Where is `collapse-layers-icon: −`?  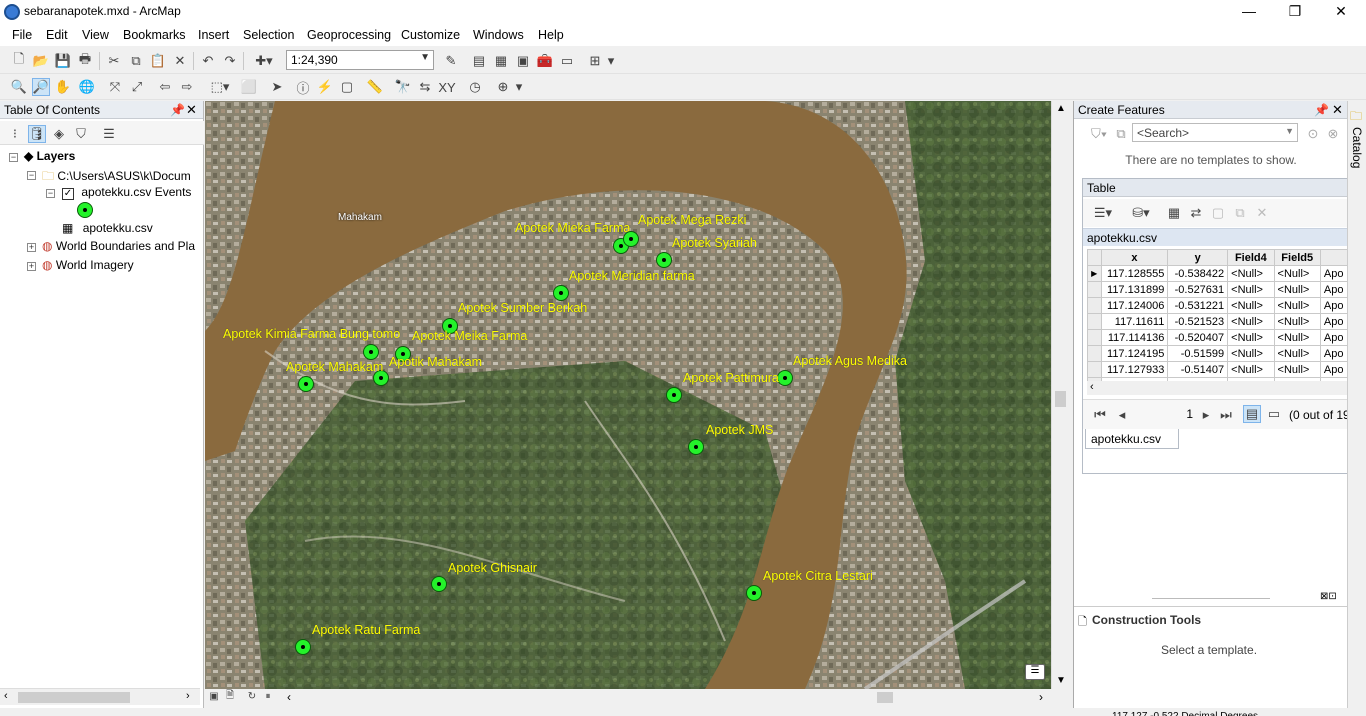 collapse-layers-icon: − is located at coordinates (13, 157).